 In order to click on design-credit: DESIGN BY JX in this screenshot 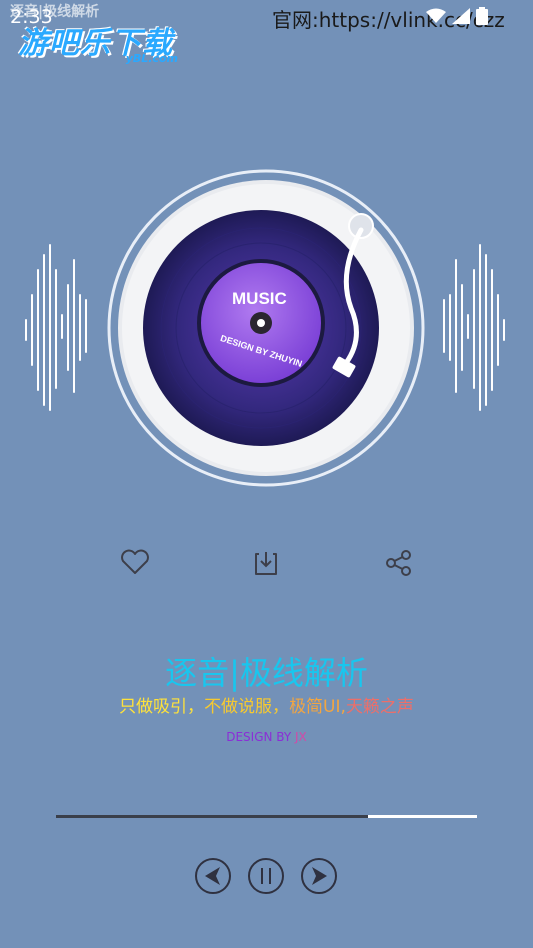, I will do `click(266, 737)`.